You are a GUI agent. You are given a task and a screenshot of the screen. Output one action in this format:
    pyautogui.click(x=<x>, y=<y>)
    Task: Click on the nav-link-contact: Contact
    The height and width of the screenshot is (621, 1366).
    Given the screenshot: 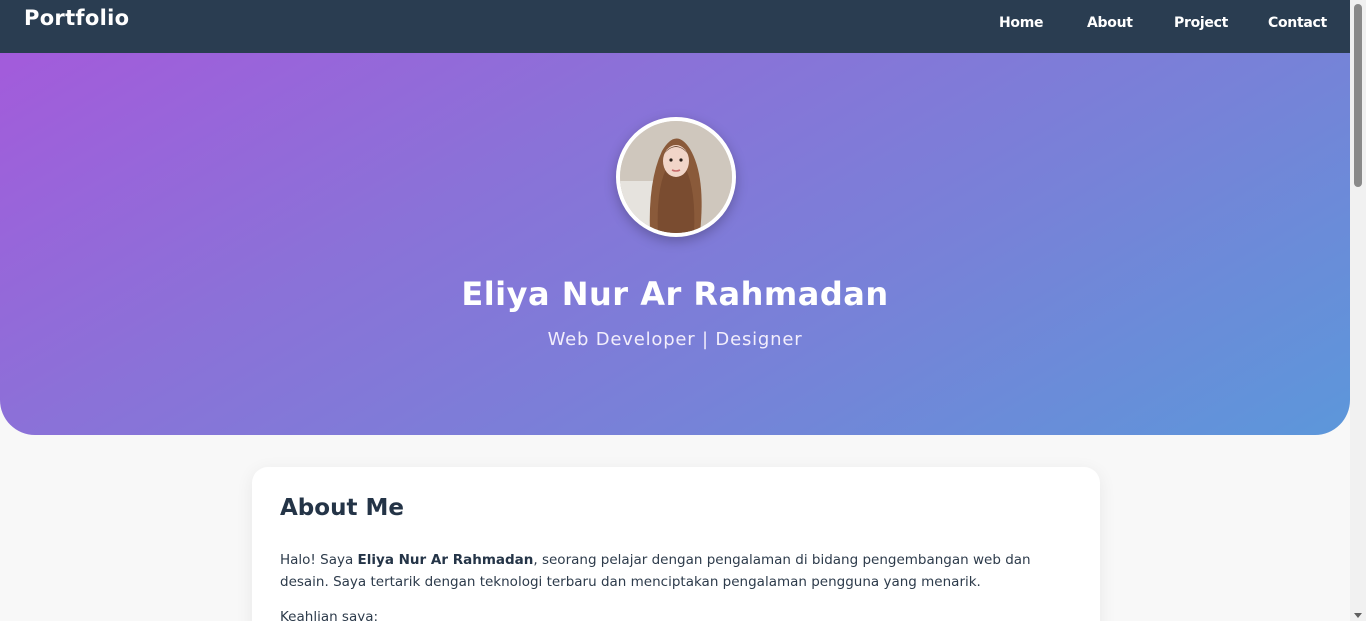 What is the action you would take?
    pyautogui.click(x=1297, y=23)
    